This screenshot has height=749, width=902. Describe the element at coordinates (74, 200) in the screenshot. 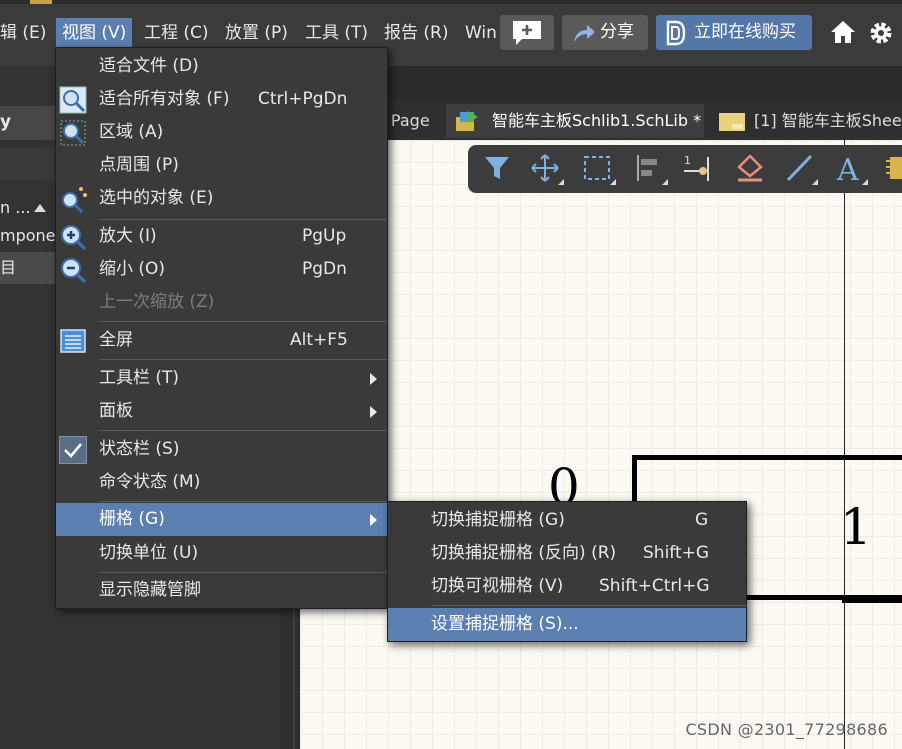

I see `zoom-selected-icon` at that location.